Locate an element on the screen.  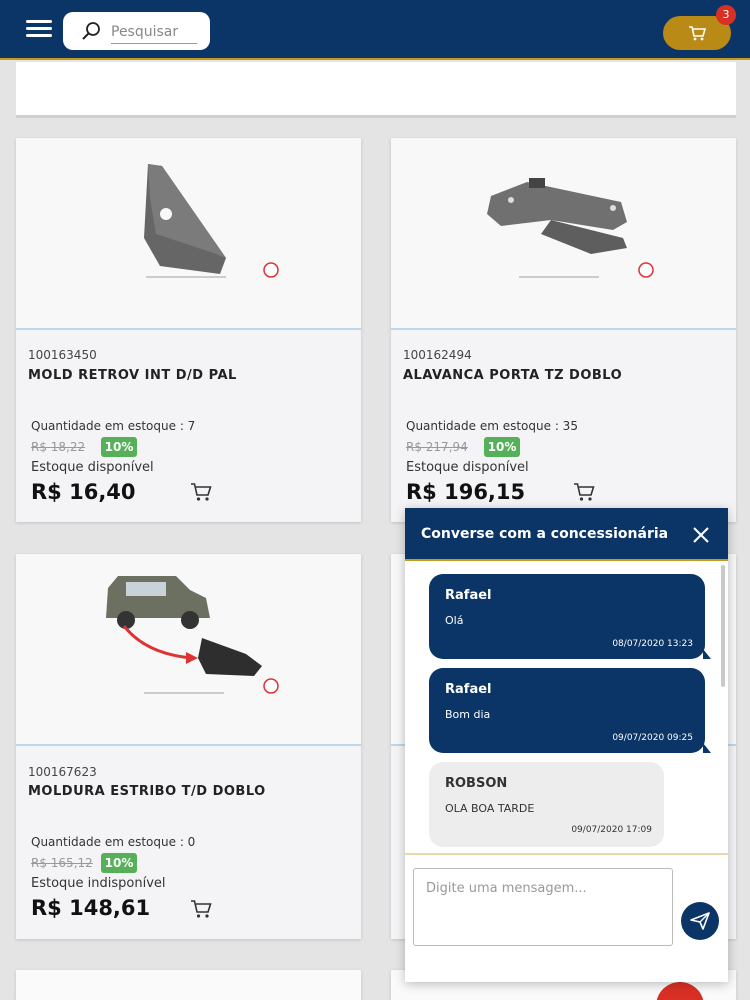
cart-icon is located at coordinates (697, 33).